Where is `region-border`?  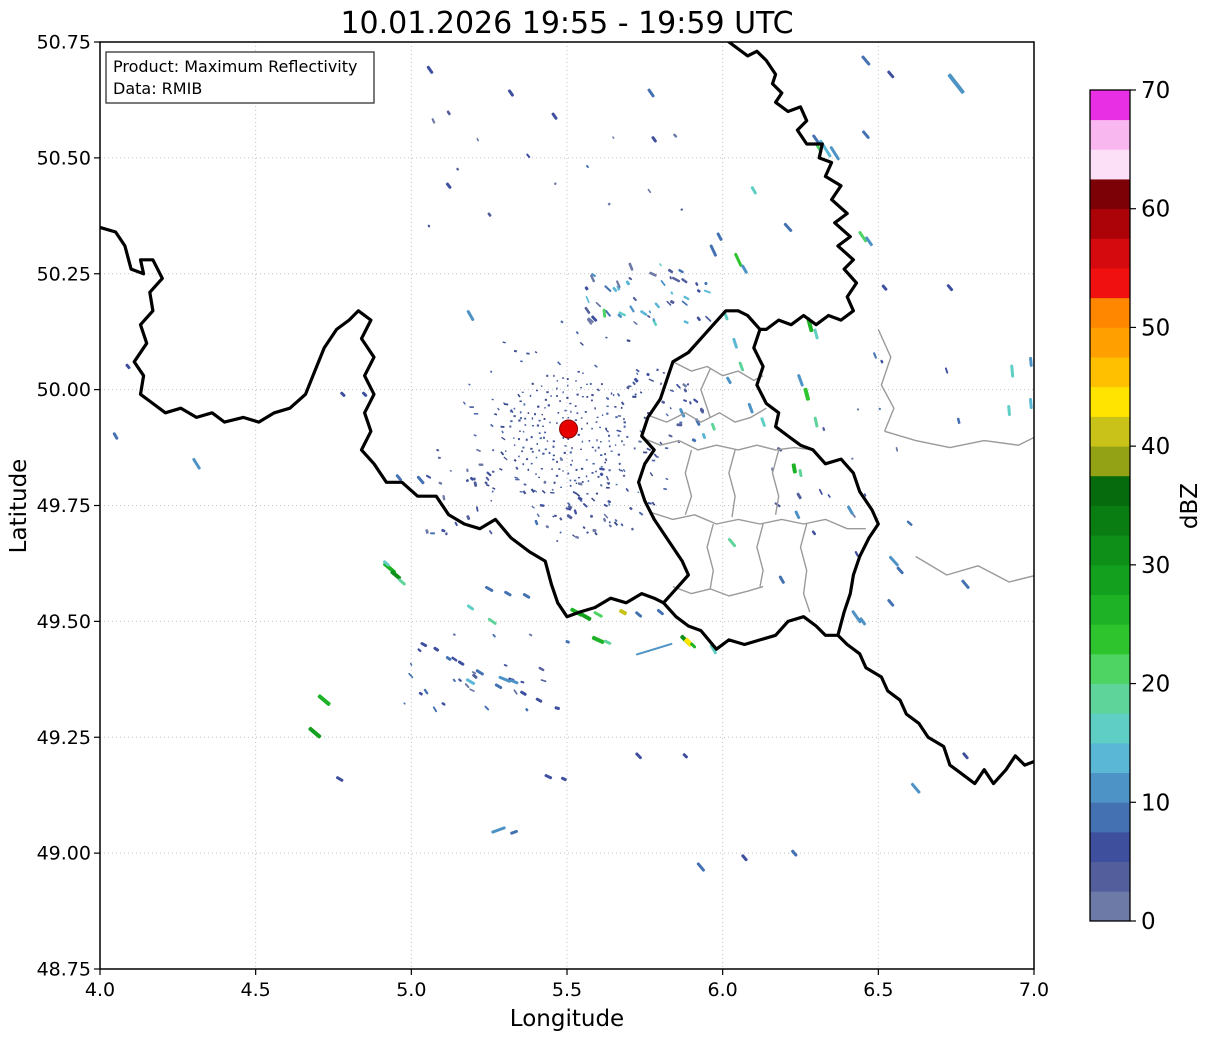
region-border is located at coordinates (760, 555).